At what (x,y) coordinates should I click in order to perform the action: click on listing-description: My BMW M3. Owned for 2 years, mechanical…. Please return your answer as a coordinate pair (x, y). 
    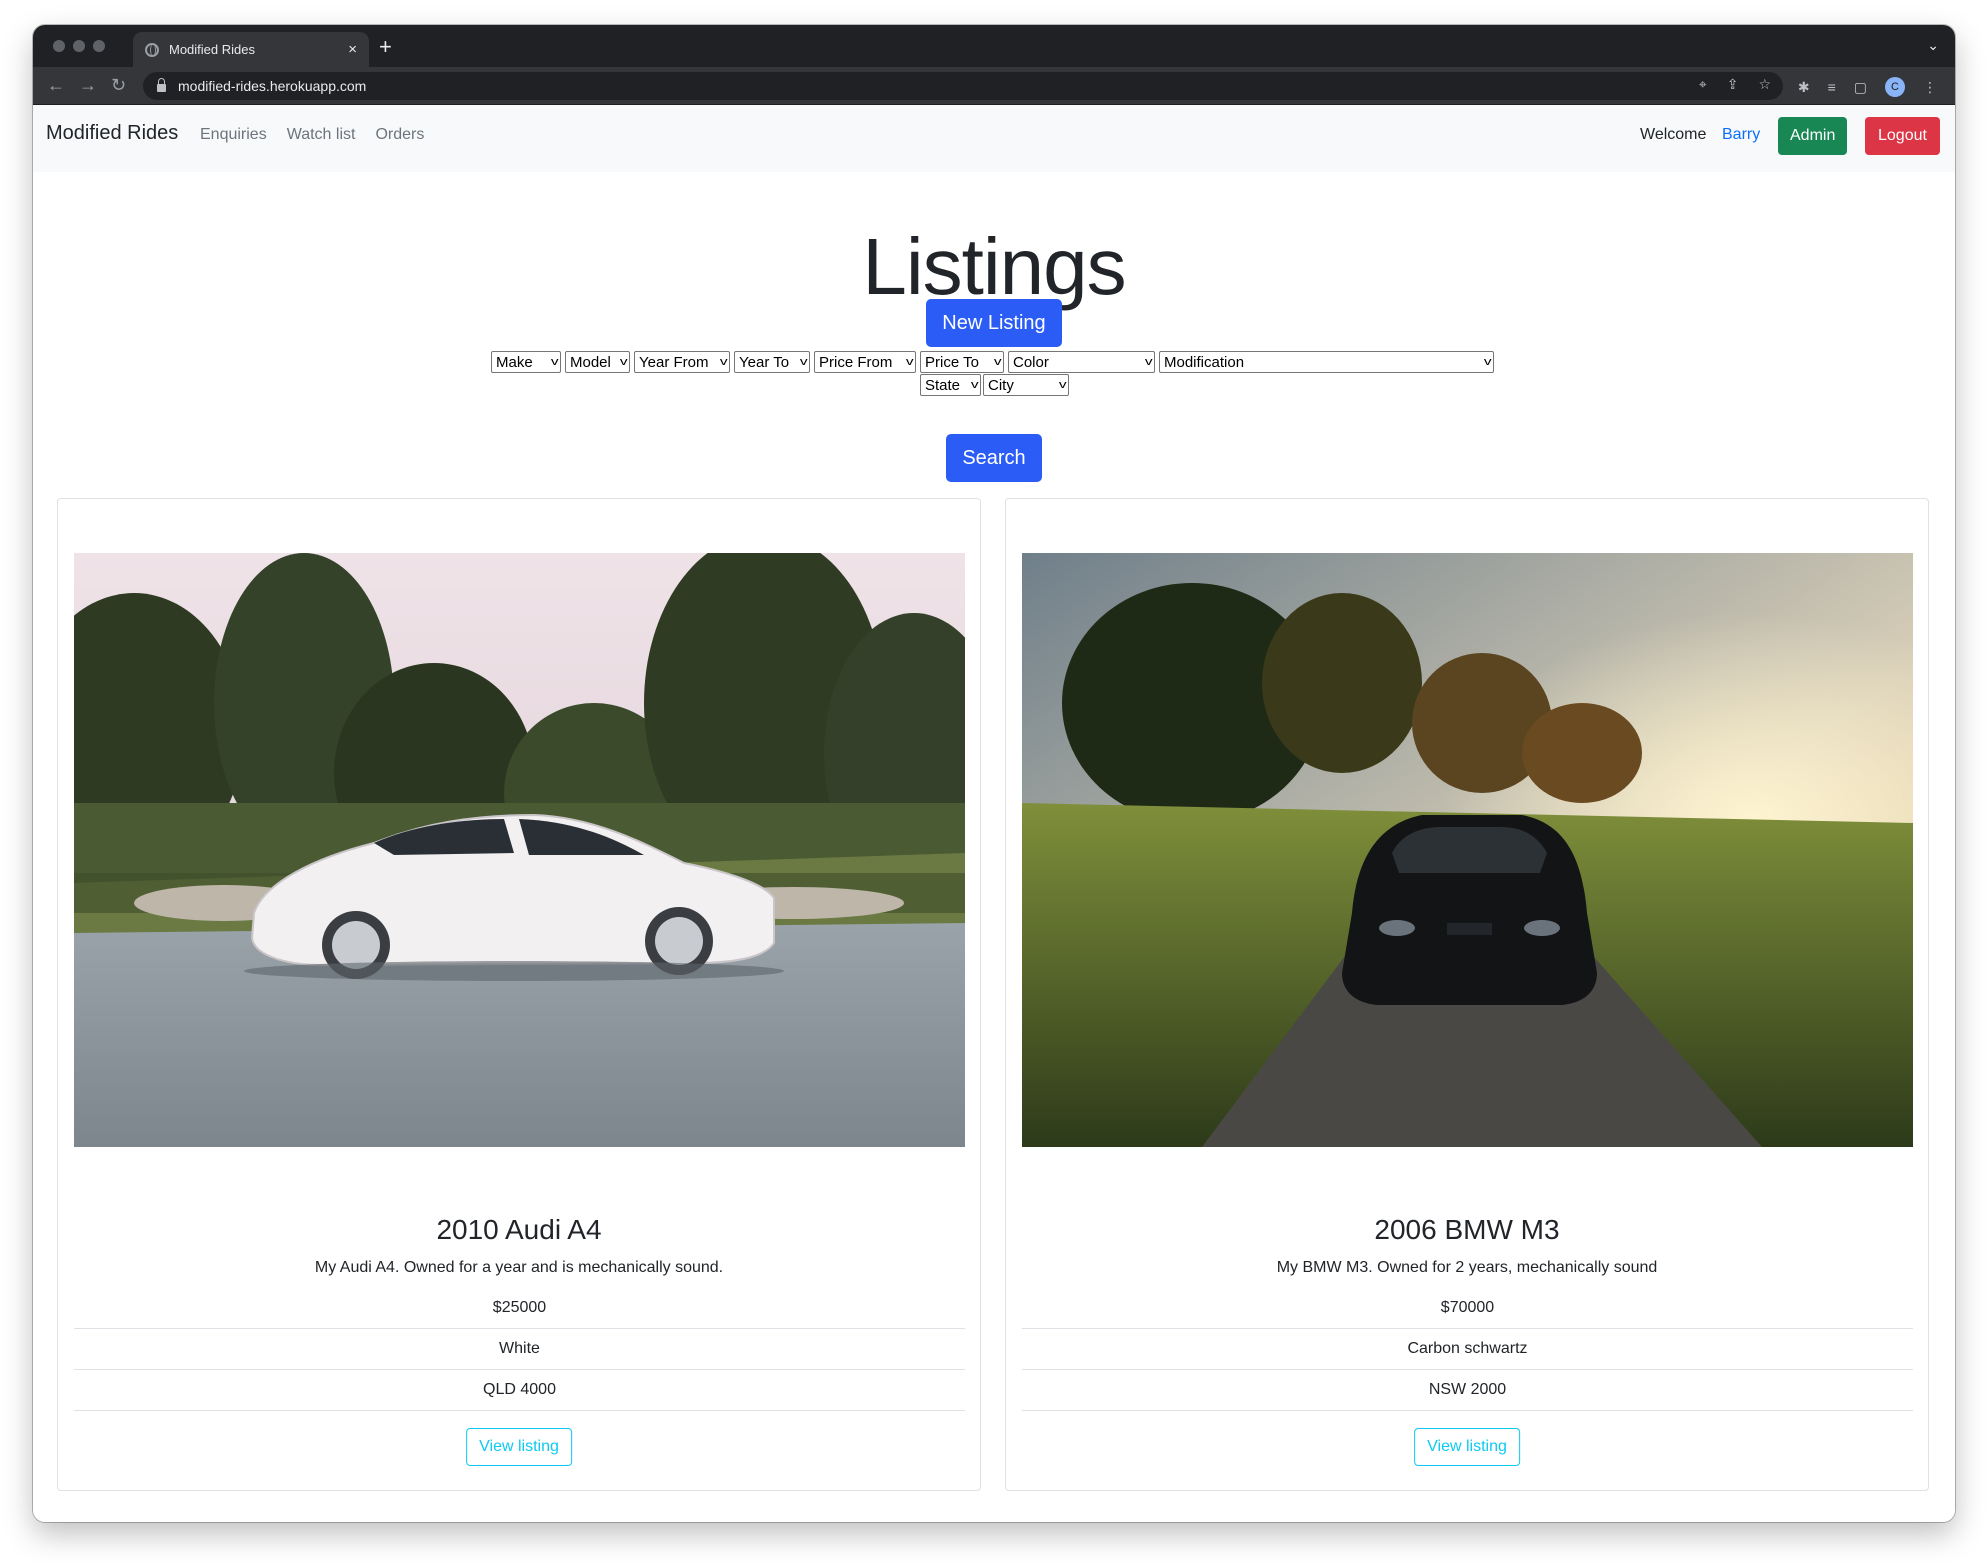
    Looking at the image, I should click on (1467, 1267).